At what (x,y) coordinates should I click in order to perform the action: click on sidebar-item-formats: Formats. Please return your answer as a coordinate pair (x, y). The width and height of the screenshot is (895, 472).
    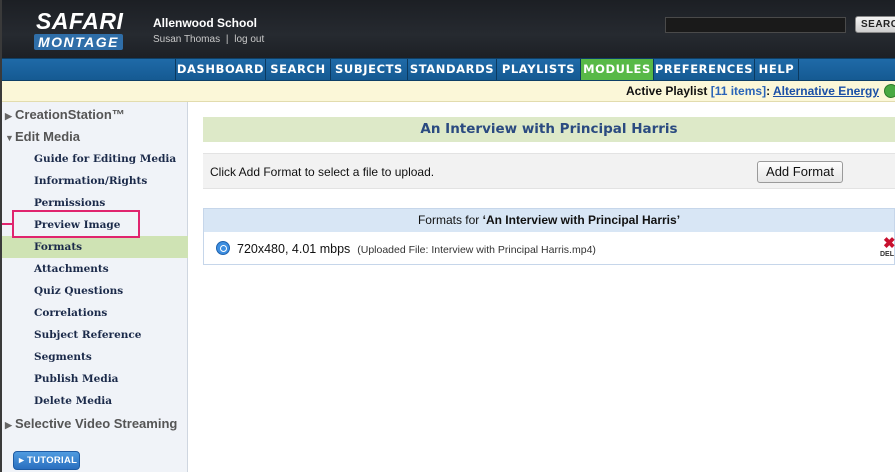
    Looking at the image, I should click on (95, 247).